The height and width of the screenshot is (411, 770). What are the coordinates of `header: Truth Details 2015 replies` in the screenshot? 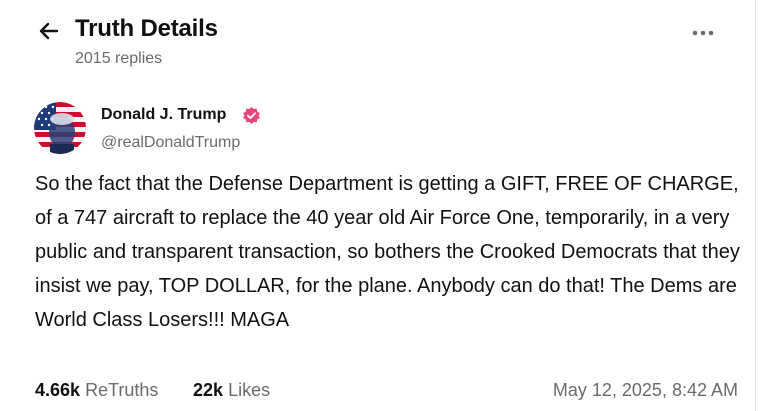 It's located at (383, 44).